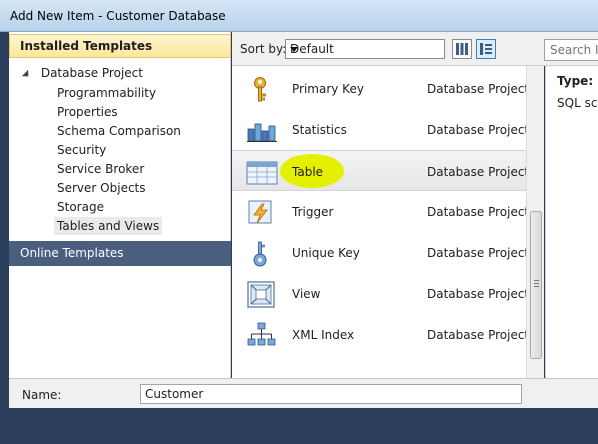 This screenshot has width=598, height=444. Describe the element at coordinates (574, 50) in the screenshot. I see `search-input` at that location.